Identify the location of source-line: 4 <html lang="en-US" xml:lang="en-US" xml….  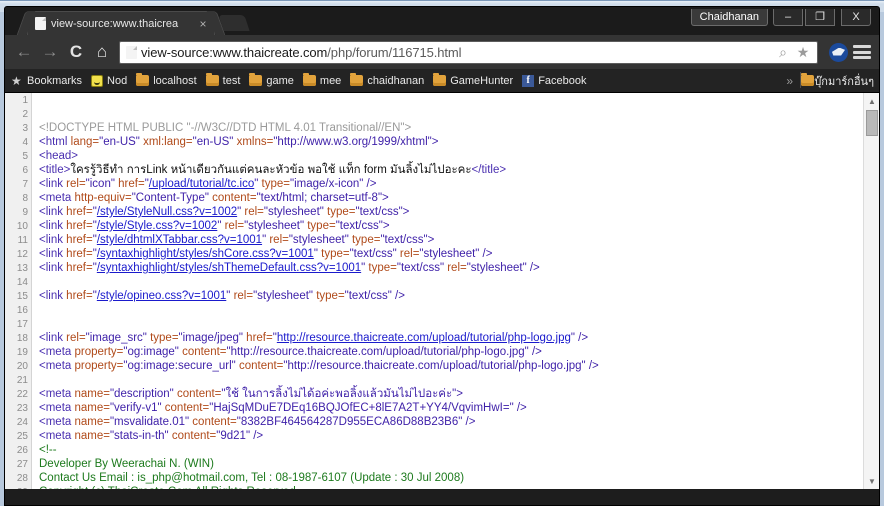
(434, 142).